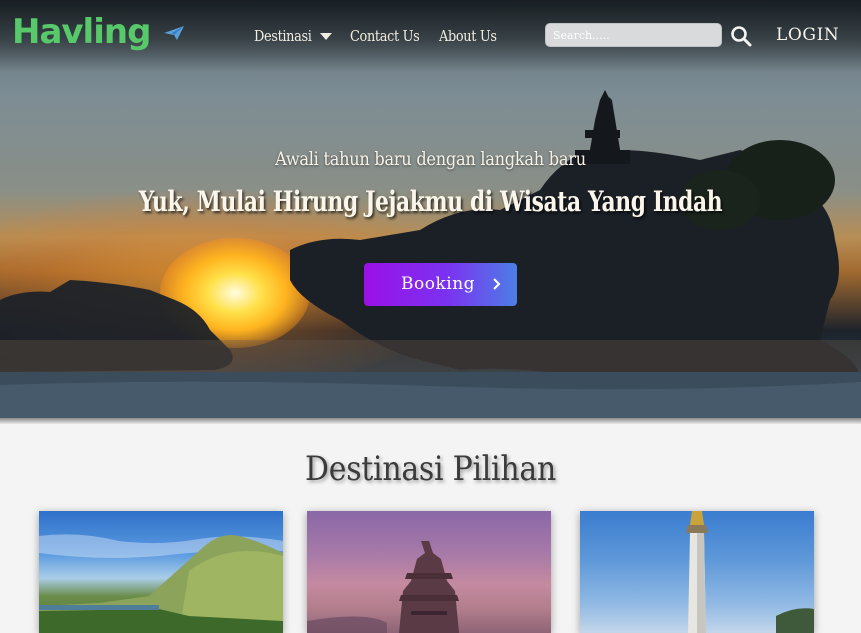 This screenshot has width=861, height=633. I want to click on search-input, so click(633, 35).